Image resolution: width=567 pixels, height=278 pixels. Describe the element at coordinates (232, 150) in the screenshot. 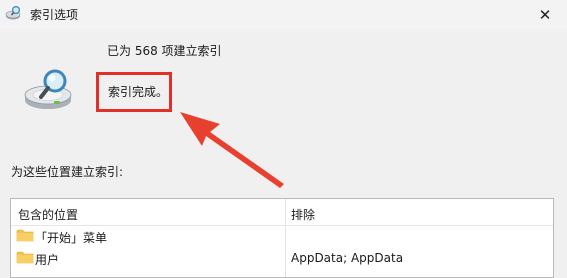

I see `annotation-arrow` at that location.